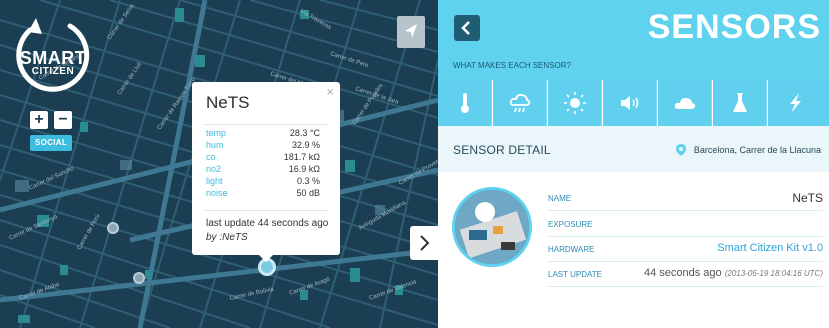 This screenshot has width=829, height=328. I want to click on sensor-tile-humidity, so click(520, 103).